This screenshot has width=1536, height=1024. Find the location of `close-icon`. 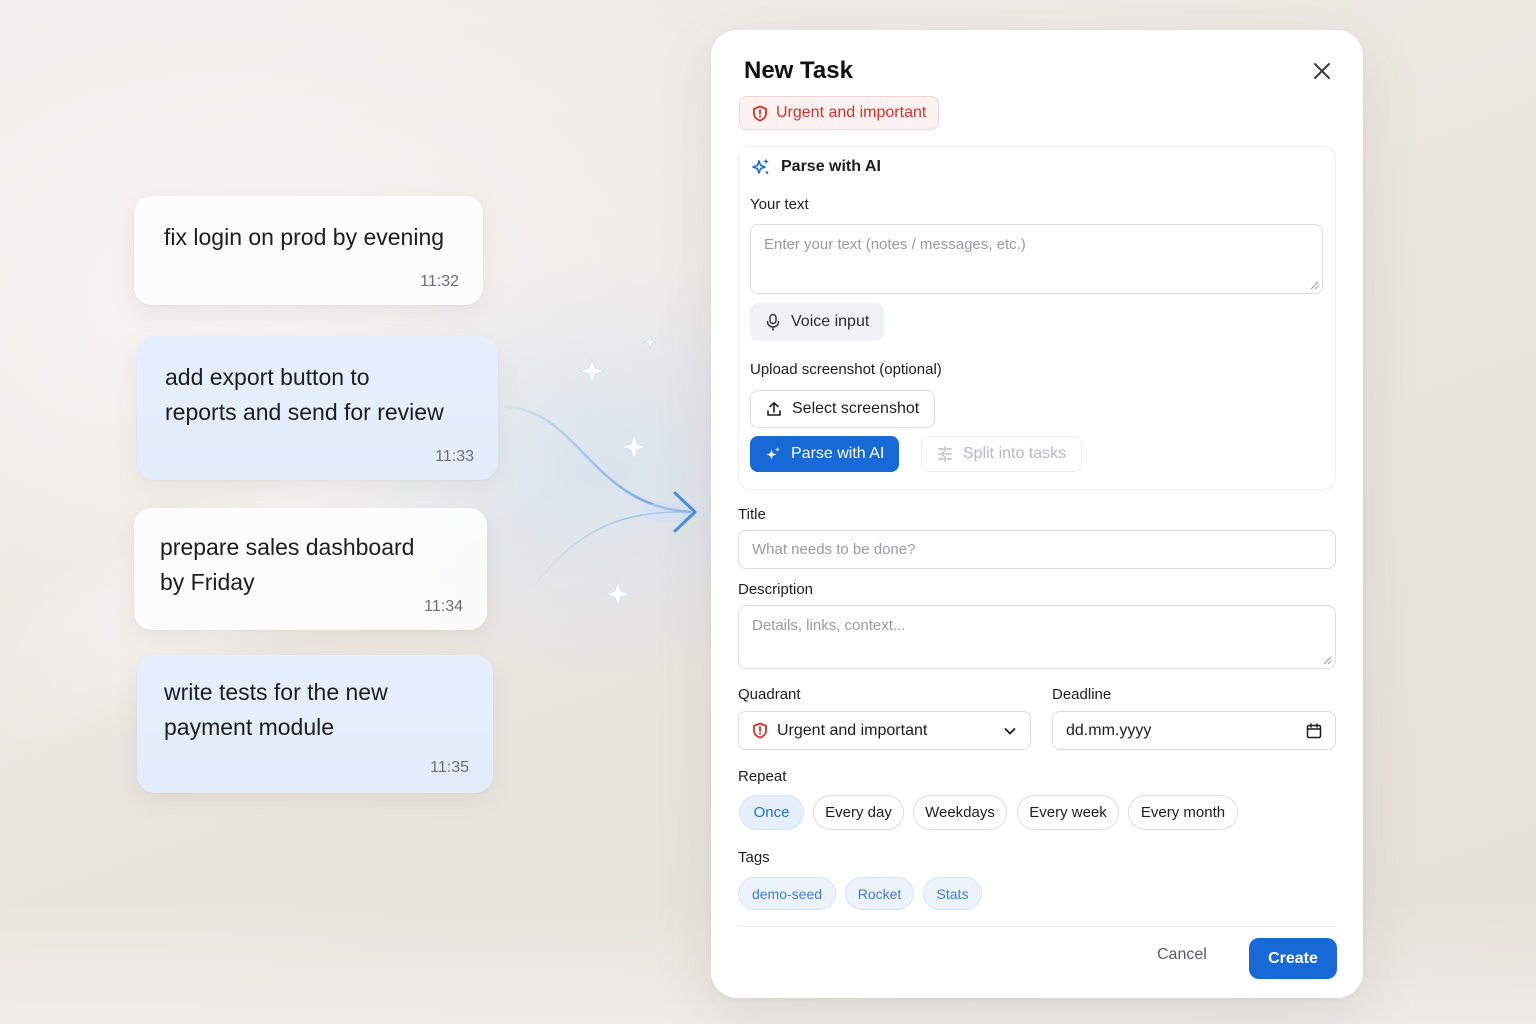

close-icon is located at coordinates (1322, 71).